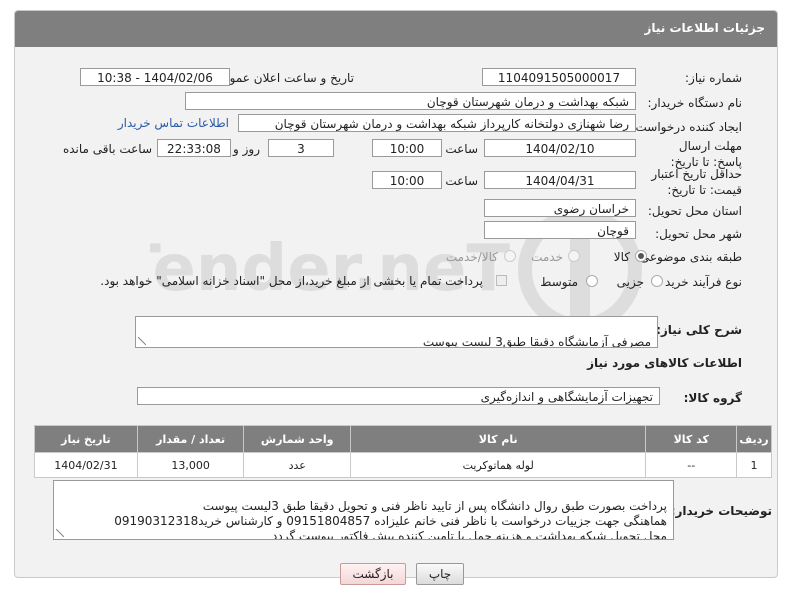 Image resolution: width=788 pixels, height=598 pixels. Describe the element at coordinates (559, 282) in the screenshot. I see `process-medium-label: متوسط` at that location.